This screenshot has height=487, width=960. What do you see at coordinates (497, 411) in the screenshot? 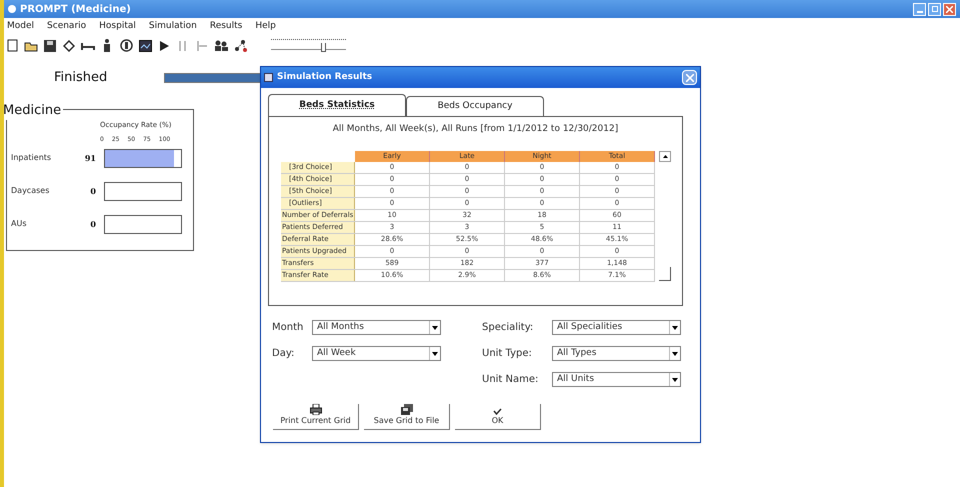
I see `checkmark-icon` at bounding box center [497, 411].